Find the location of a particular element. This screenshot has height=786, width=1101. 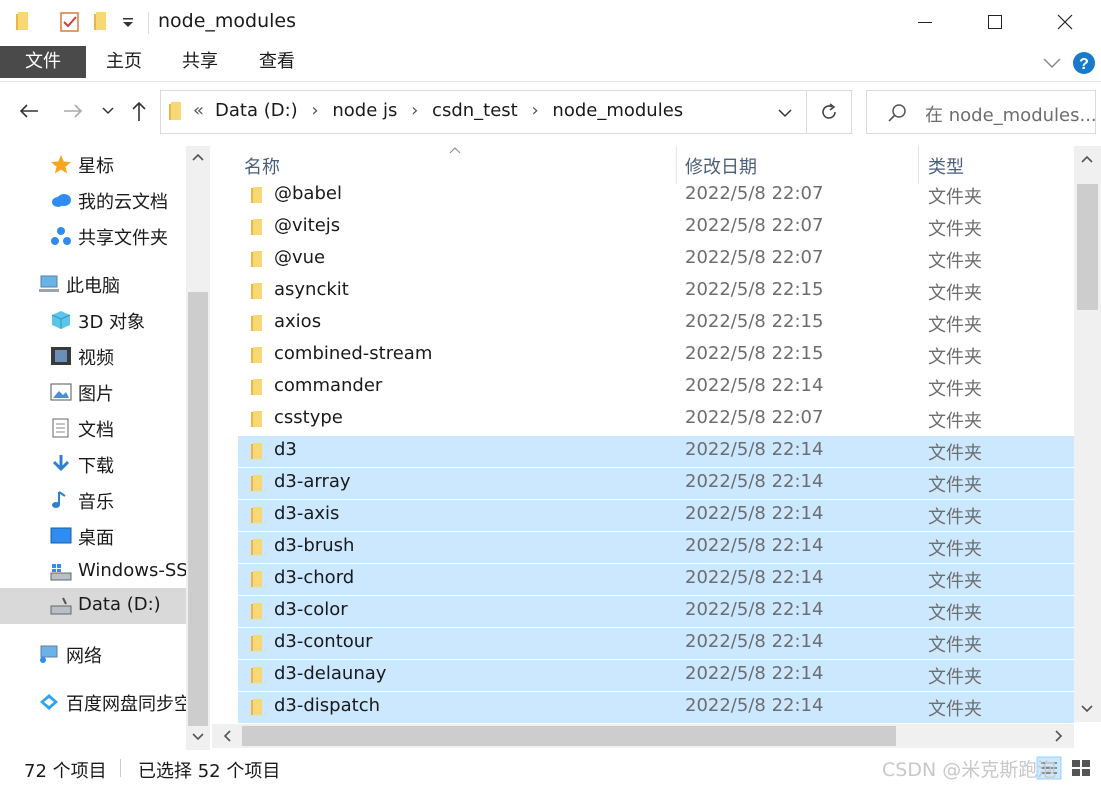

tab-home: 主页 is located at coordinates (124, 62).